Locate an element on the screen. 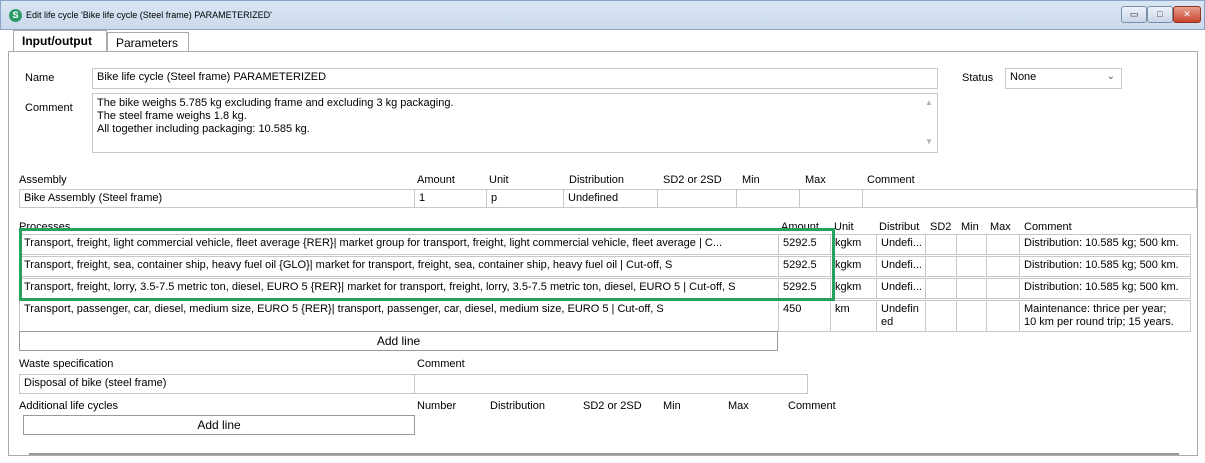  processes-sd-header: SD2 is located at coordinates (941, 227).